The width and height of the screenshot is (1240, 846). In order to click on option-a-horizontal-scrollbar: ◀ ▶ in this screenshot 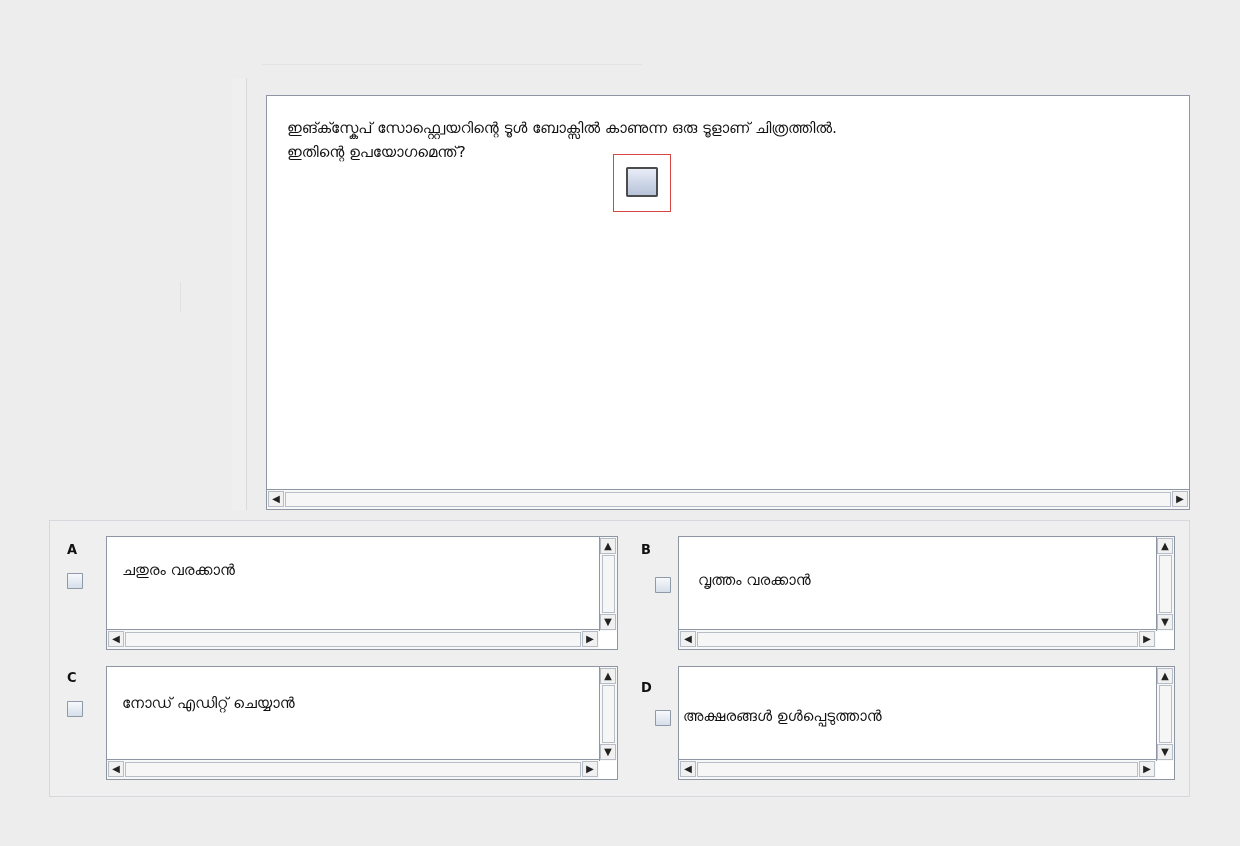, I will do `click(353, 639)`.